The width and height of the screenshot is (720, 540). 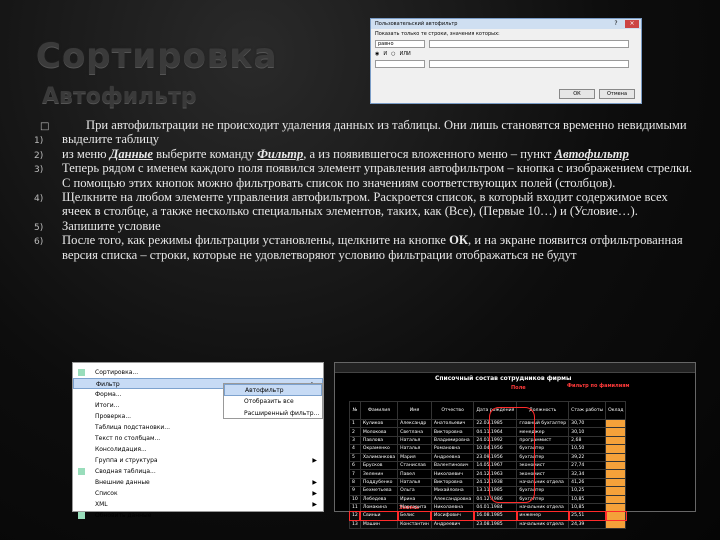 What do you see at coordinates (452, 516) in the screenshot?
I see `table-cell: Иосифович` at bounding box center [452, 516].